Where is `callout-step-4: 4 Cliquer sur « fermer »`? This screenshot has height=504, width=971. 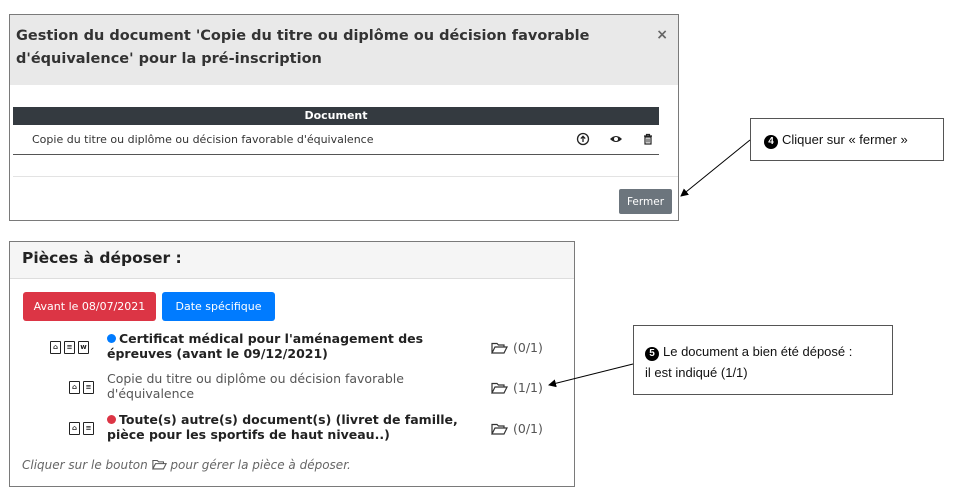 callout-step-4: 4 Cliquer sur « fermer » is located at coordinates (847, 139).